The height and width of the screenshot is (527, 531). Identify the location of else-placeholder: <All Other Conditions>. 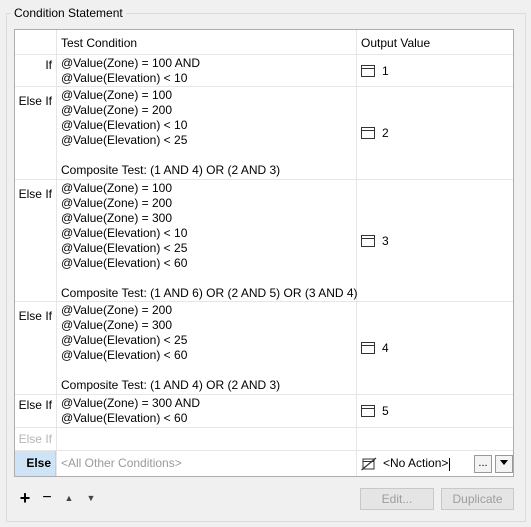
(121, 463).